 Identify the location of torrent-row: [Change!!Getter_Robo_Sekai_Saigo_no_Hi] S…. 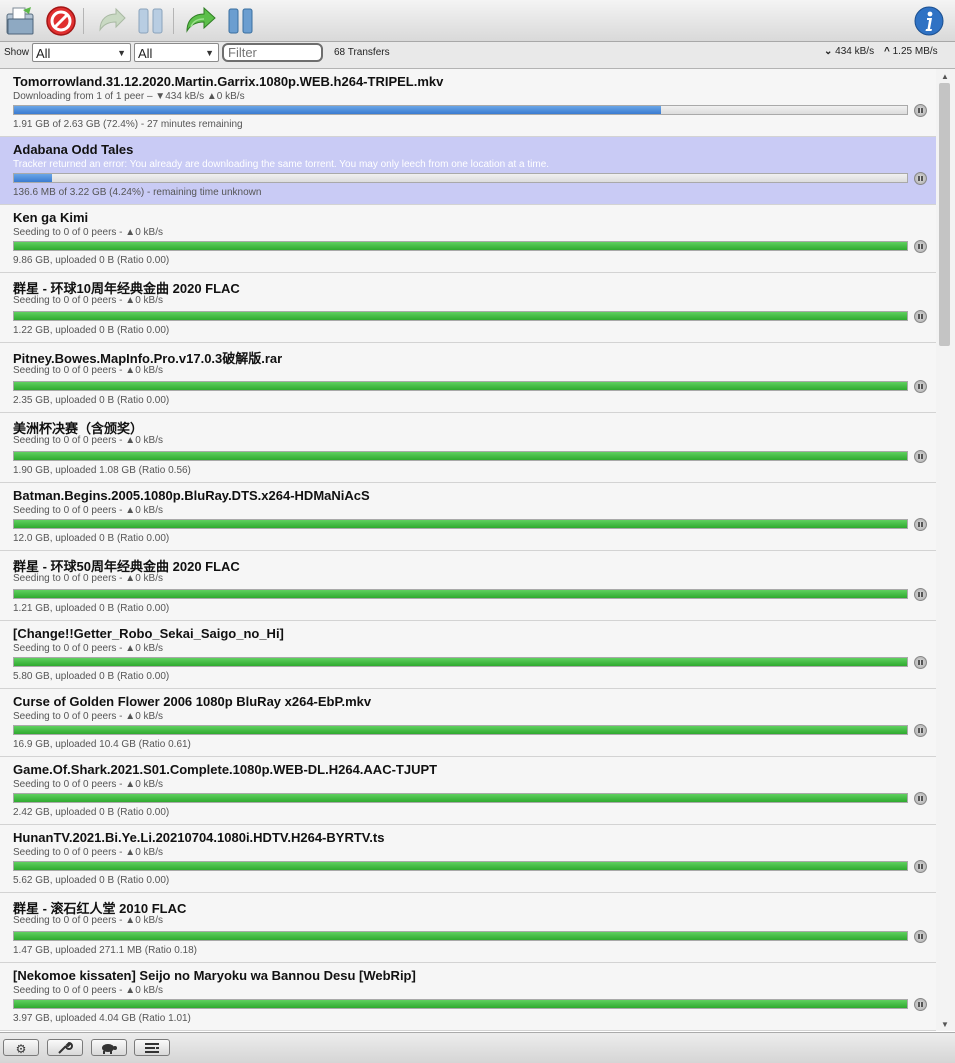
(468, 655).